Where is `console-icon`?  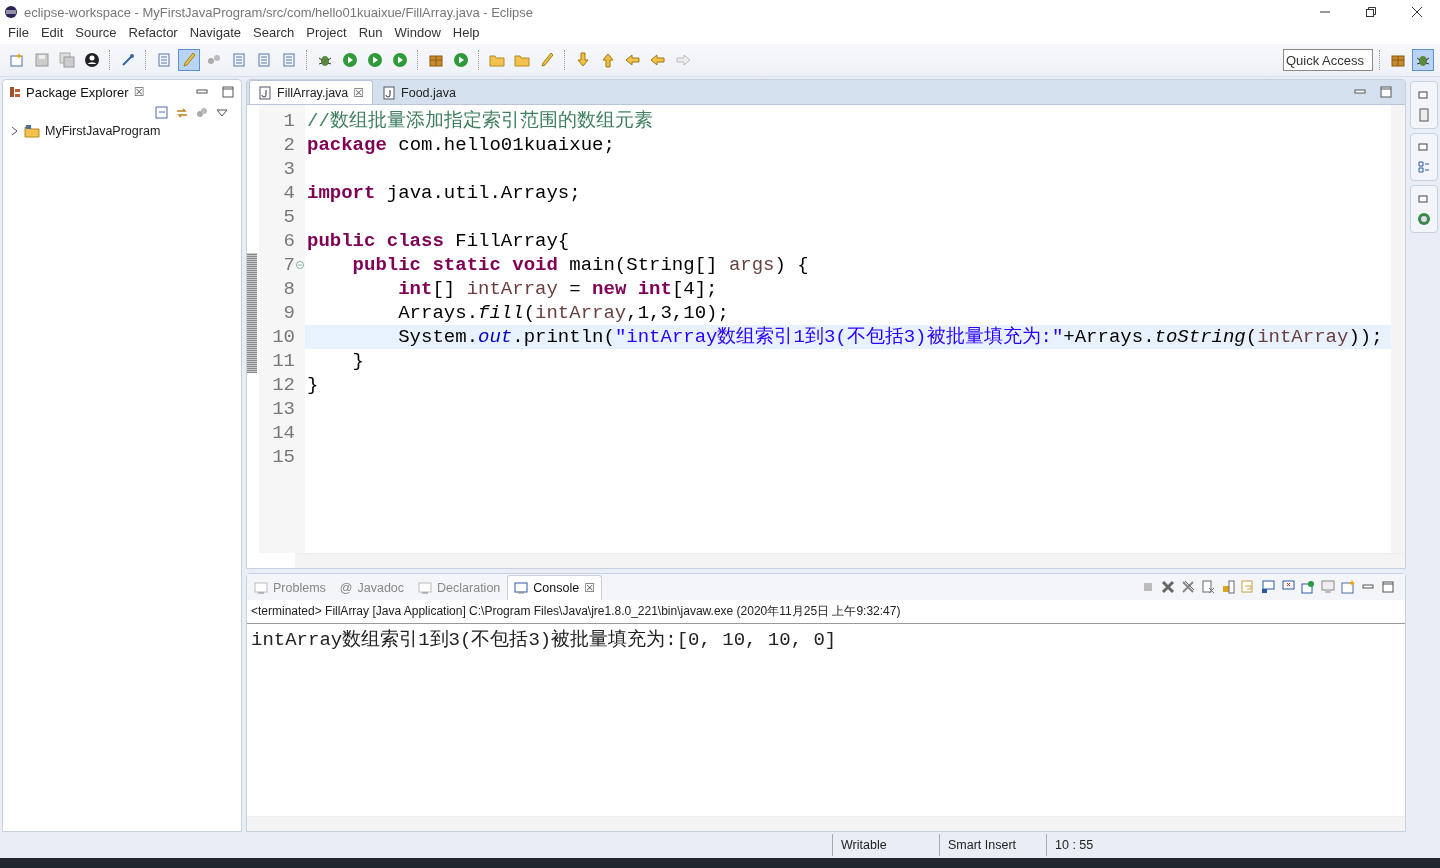 console-icon is located at coordinates (521, 588).